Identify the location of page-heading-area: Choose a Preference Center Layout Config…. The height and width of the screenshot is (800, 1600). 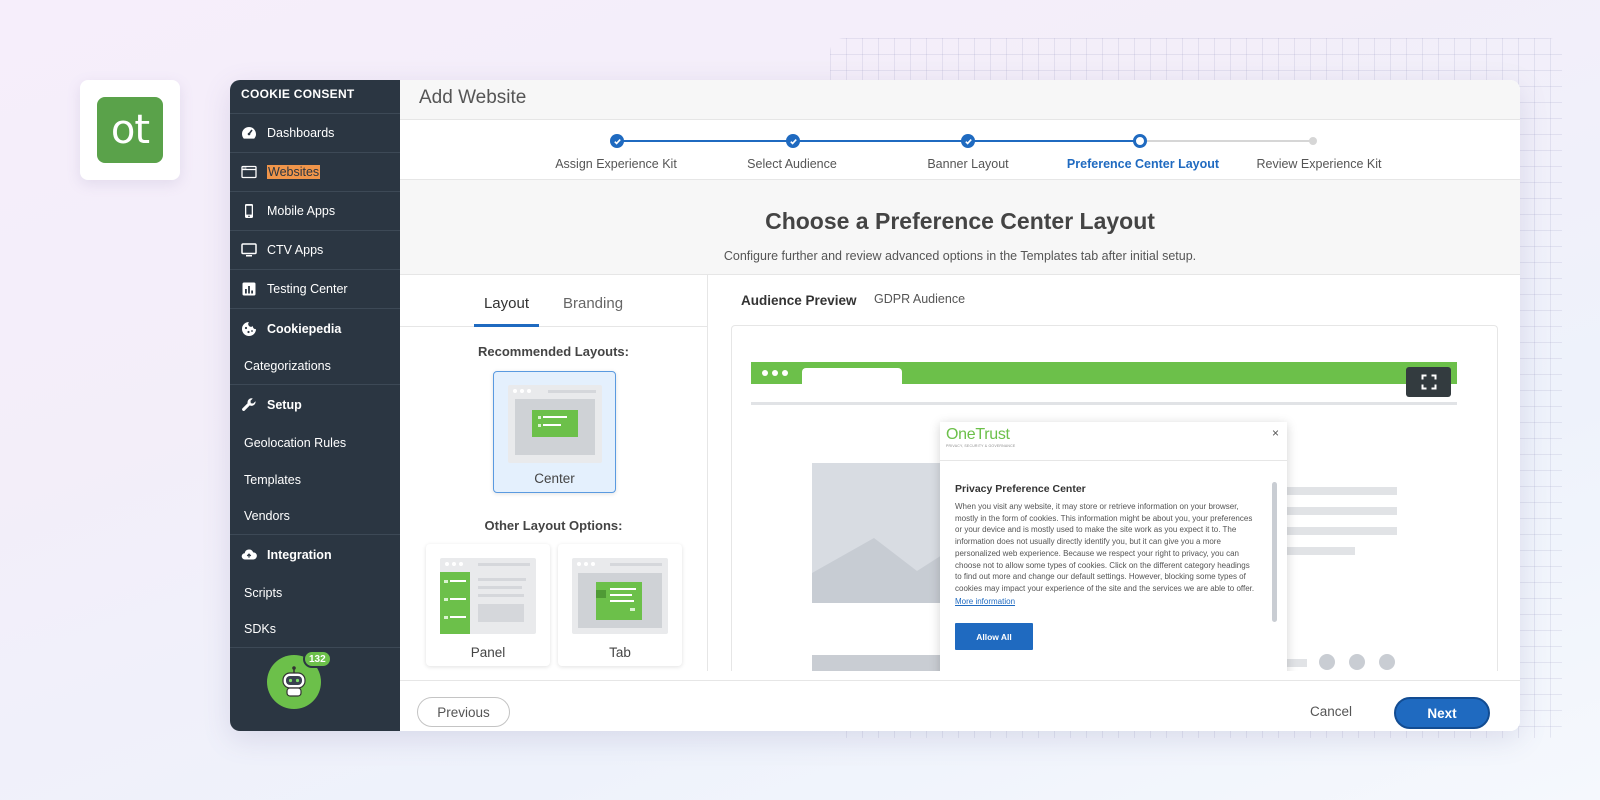
(960, 227).